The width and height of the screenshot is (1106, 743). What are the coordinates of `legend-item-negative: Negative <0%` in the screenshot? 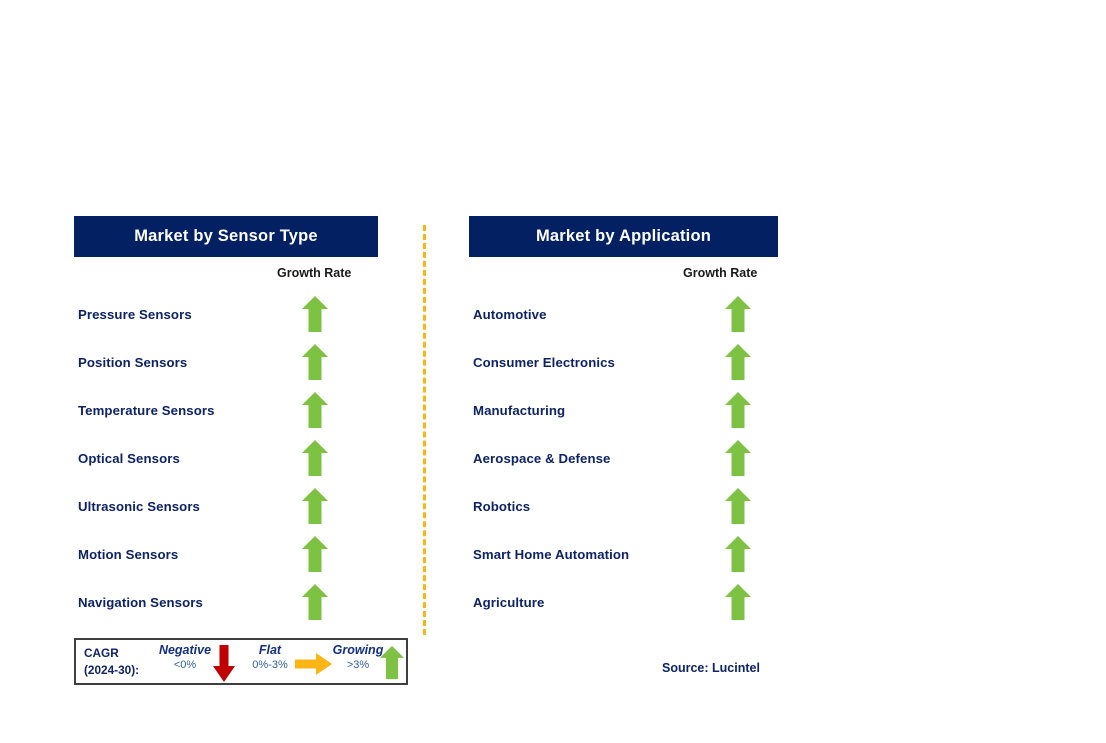 It's located at (185, 657).